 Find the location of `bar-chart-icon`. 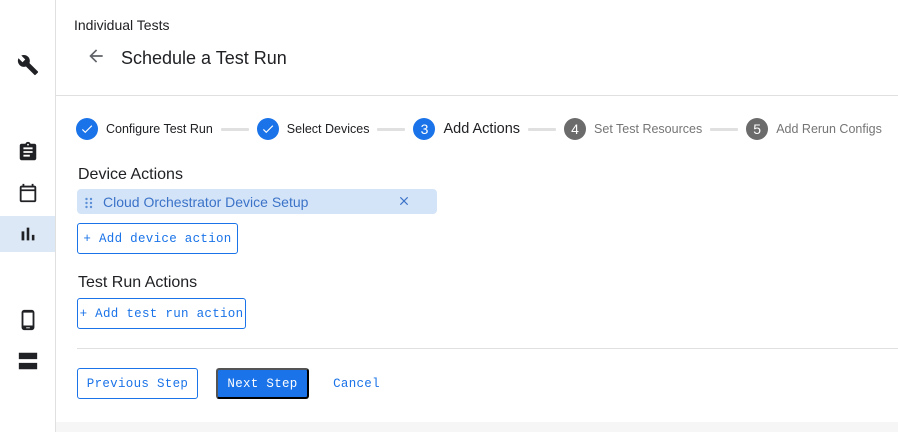

bar-chart-icon is located at coordinates (27, 234).